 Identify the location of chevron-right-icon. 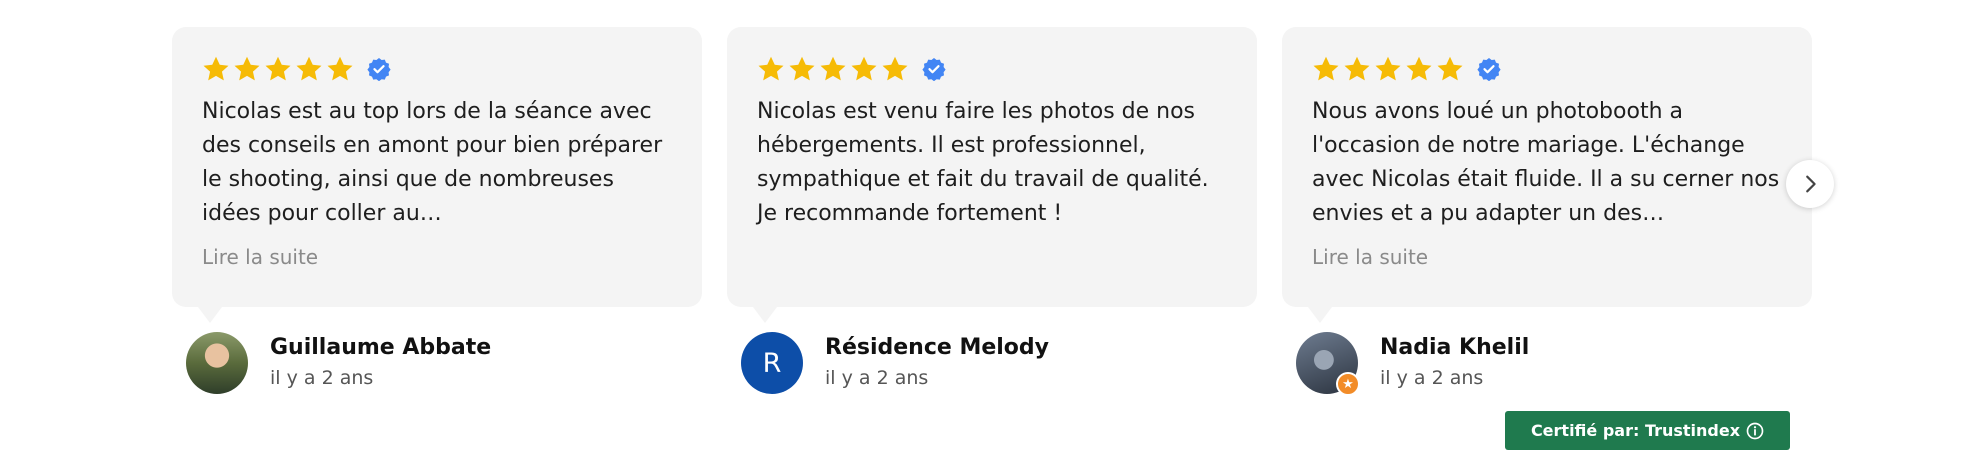
(1811, 184).